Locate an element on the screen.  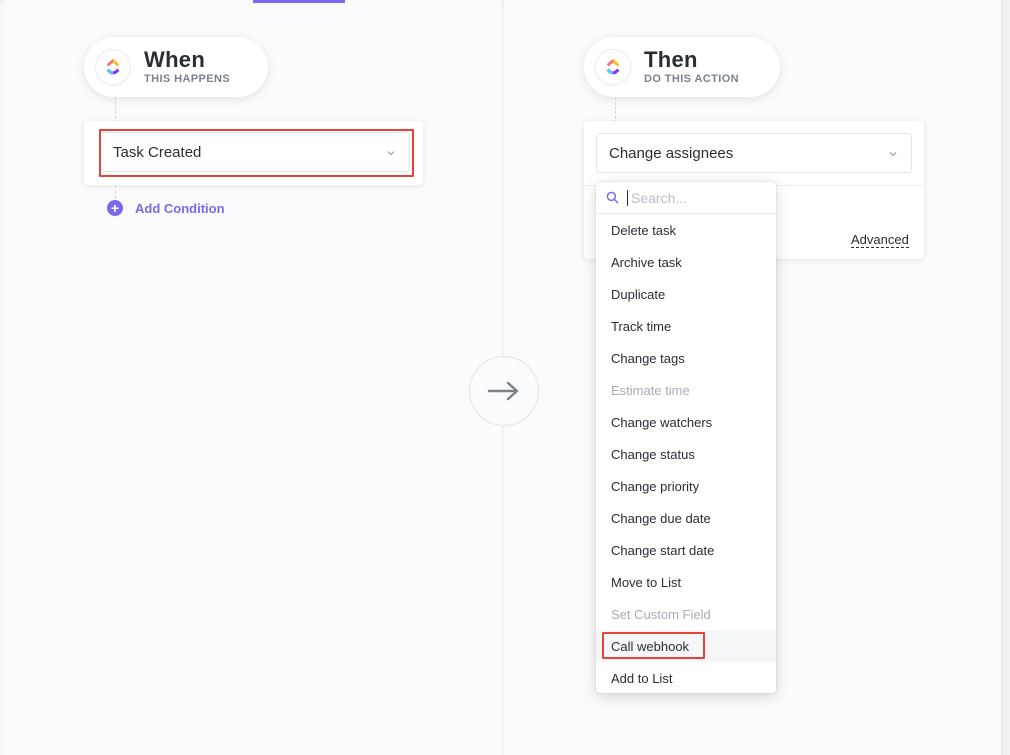
add-condition-button: + Add Condition is located at coordinates (166, 208).